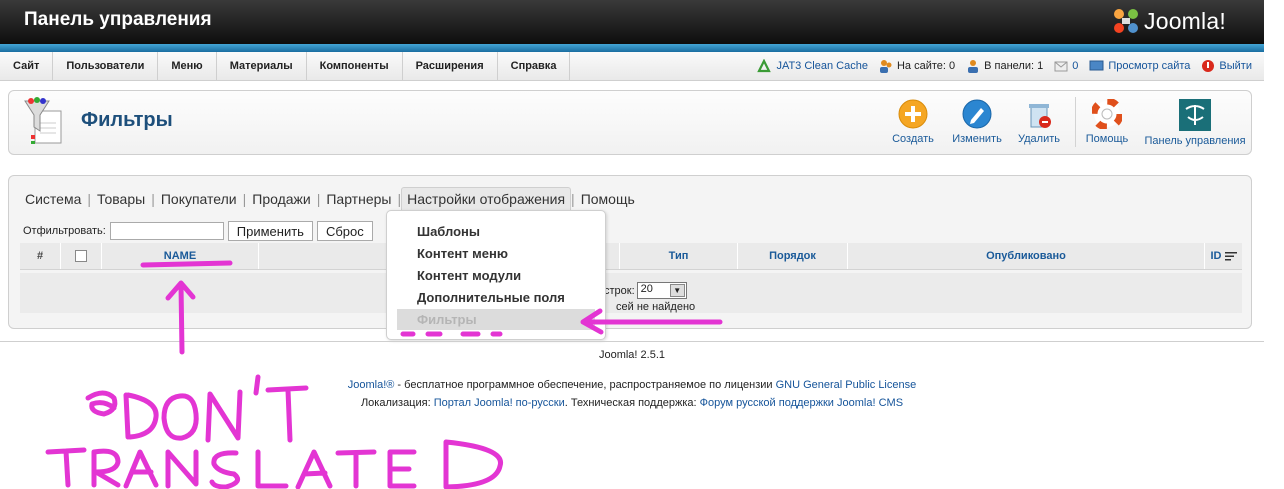 The width and height of the screenshot is (1284, 489). Describe the element at coordinates (632, 355) in the screenshot. I see `version-text: Joomla! 2.5.1` at that location.